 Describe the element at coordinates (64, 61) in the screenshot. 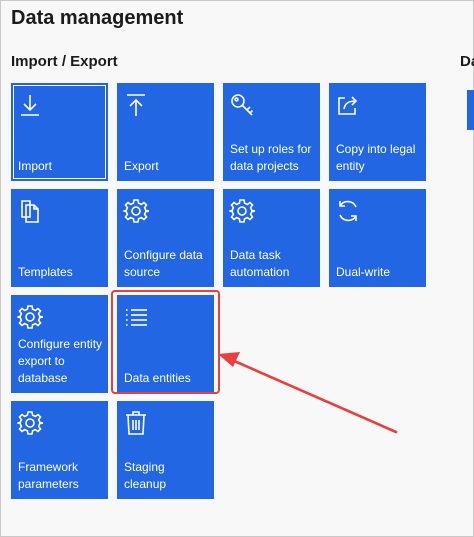

I see `section-title-import-export: Import / Export` at that location.